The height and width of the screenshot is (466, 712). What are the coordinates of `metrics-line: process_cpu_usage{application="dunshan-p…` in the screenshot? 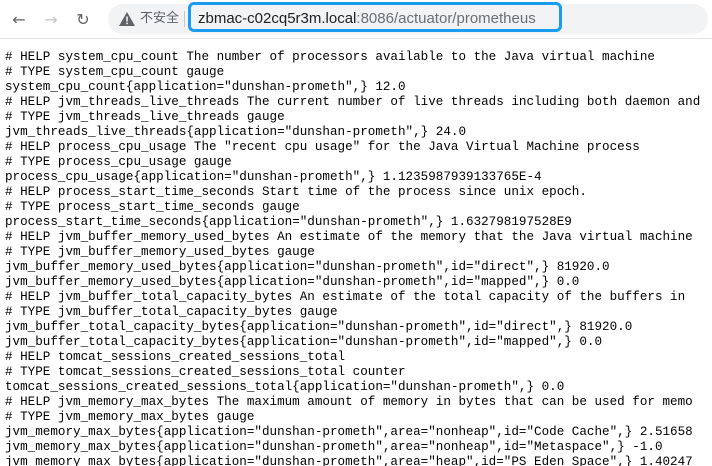 It's located at (273, 177).